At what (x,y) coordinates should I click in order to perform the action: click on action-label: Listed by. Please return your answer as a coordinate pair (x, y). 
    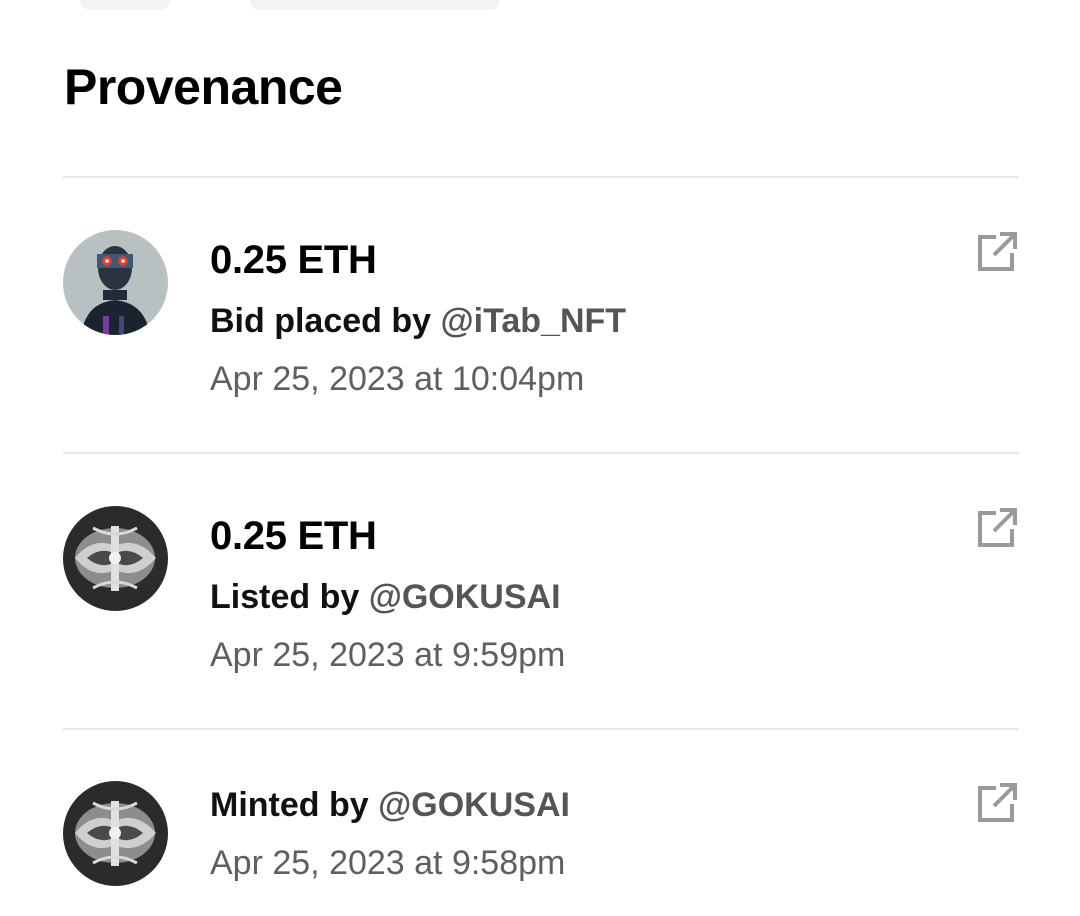
    Looking at the image, I should click on (285, 597).